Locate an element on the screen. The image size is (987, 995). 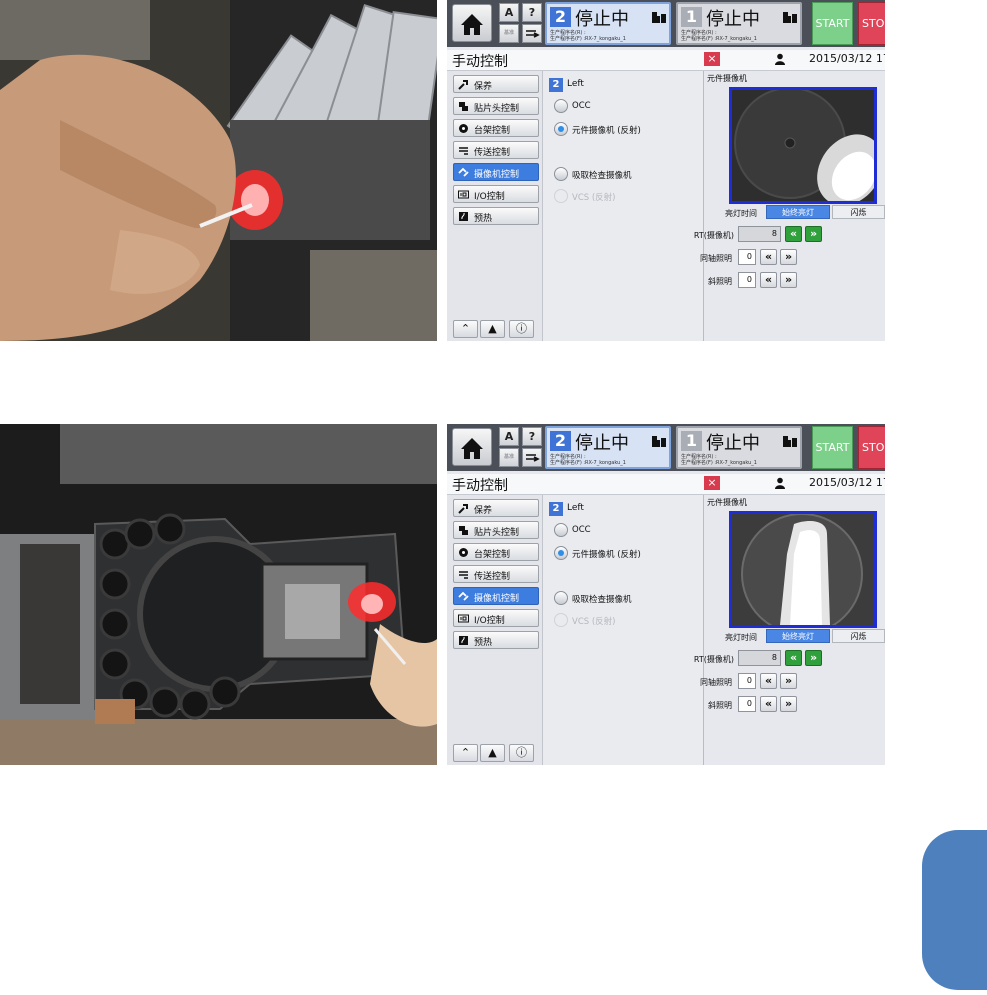
home-icon is located at coordinates (472, 24).